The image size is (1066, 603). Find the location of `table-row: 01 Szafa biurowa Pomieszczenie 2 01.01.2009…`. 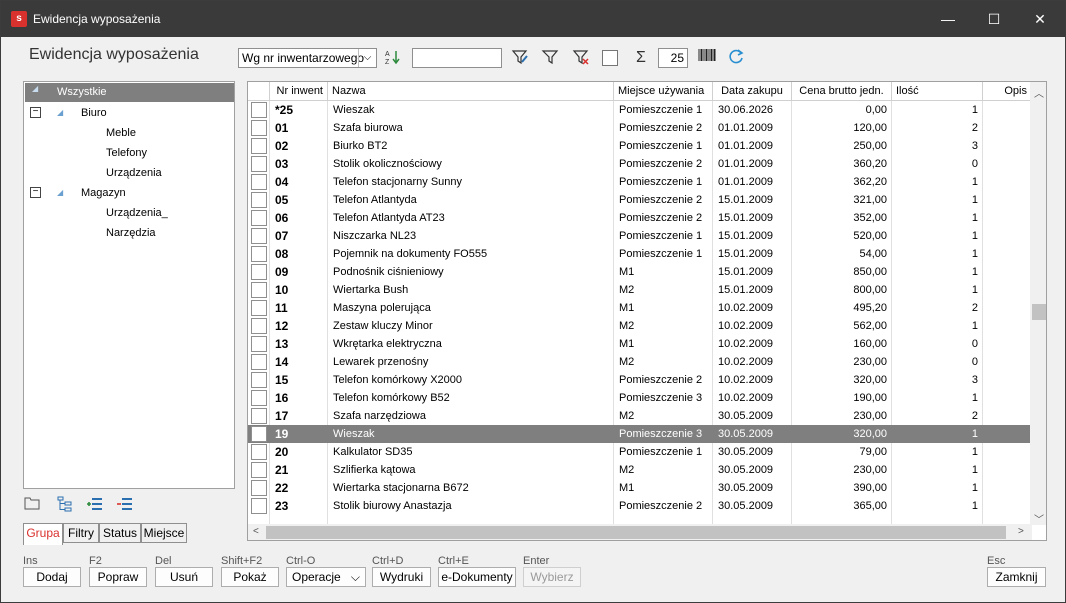

table-row: 01 Szafa biurowa Pomieszczenie 2 01.01.2009… is located at coordinates (640, 128).